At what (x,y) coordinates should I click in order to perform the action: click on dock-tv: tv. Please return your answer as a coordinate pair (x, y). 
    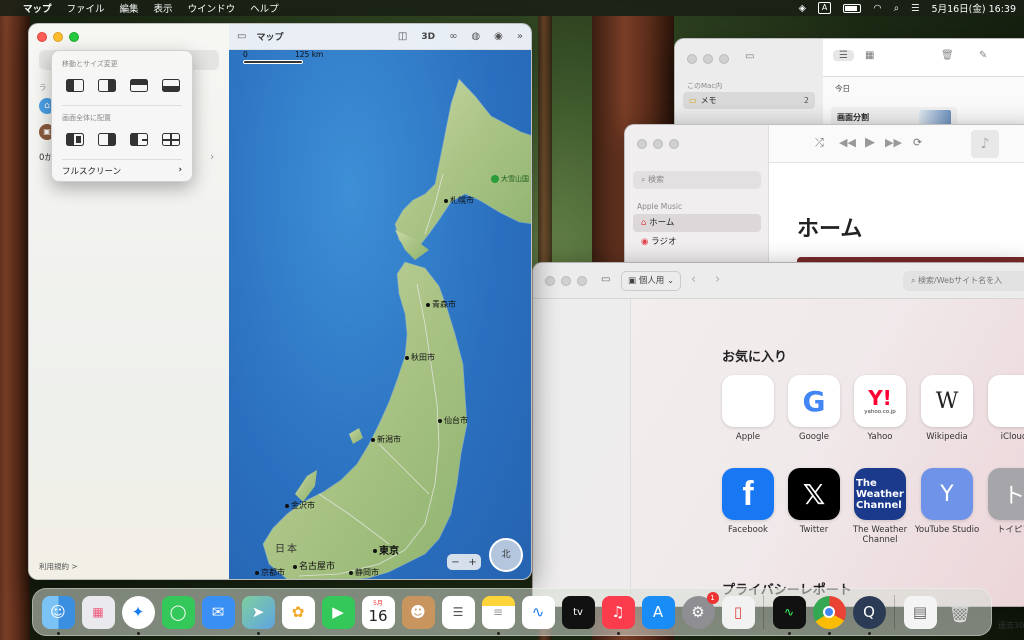
    Looking at the image, I should click on (578, 612).